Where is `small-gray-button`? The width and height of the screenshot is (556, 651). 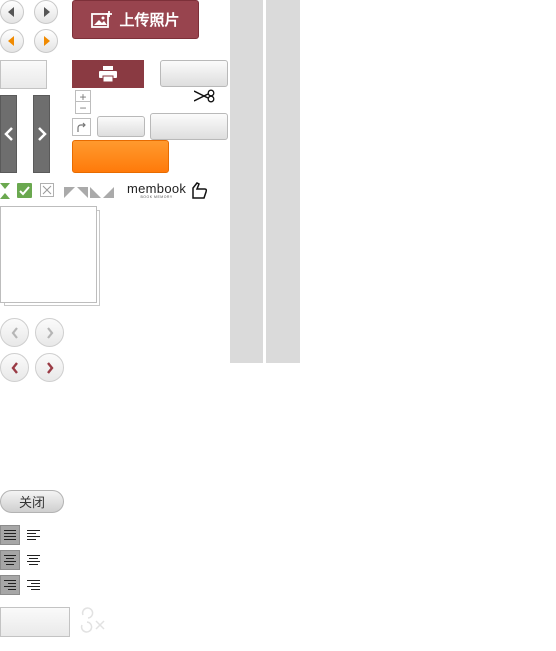 small-gray-button is located at coordinates (121, 126).